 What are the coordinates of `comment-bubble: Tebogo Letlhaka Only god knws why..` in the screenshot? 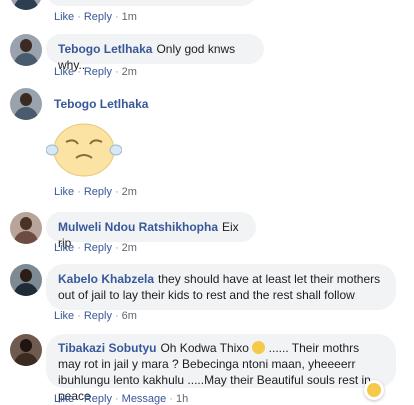 It's located at (155, 53).